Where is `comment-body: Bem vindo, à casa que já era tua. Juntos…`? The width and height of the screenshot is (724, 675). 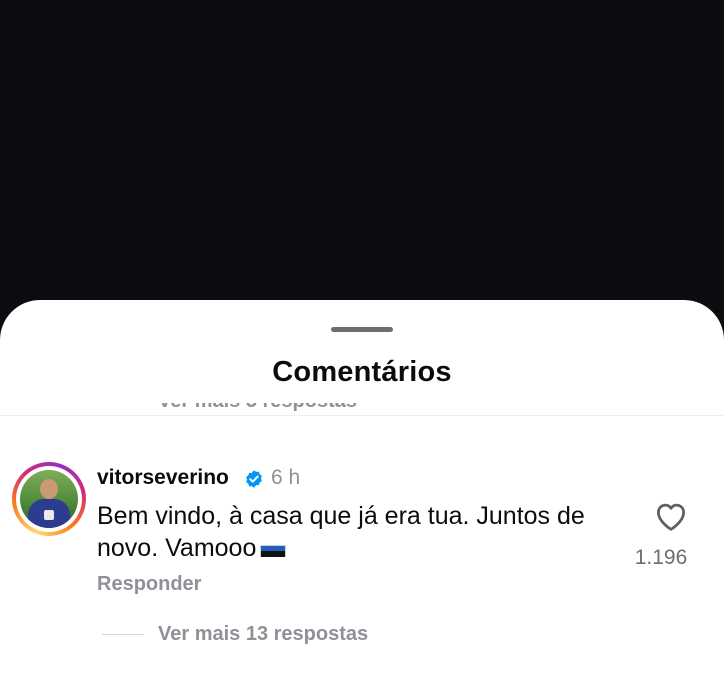 comment-body: Bem vindo, à casa que já era tua. Juntos… is located at coordinates (341, 532).